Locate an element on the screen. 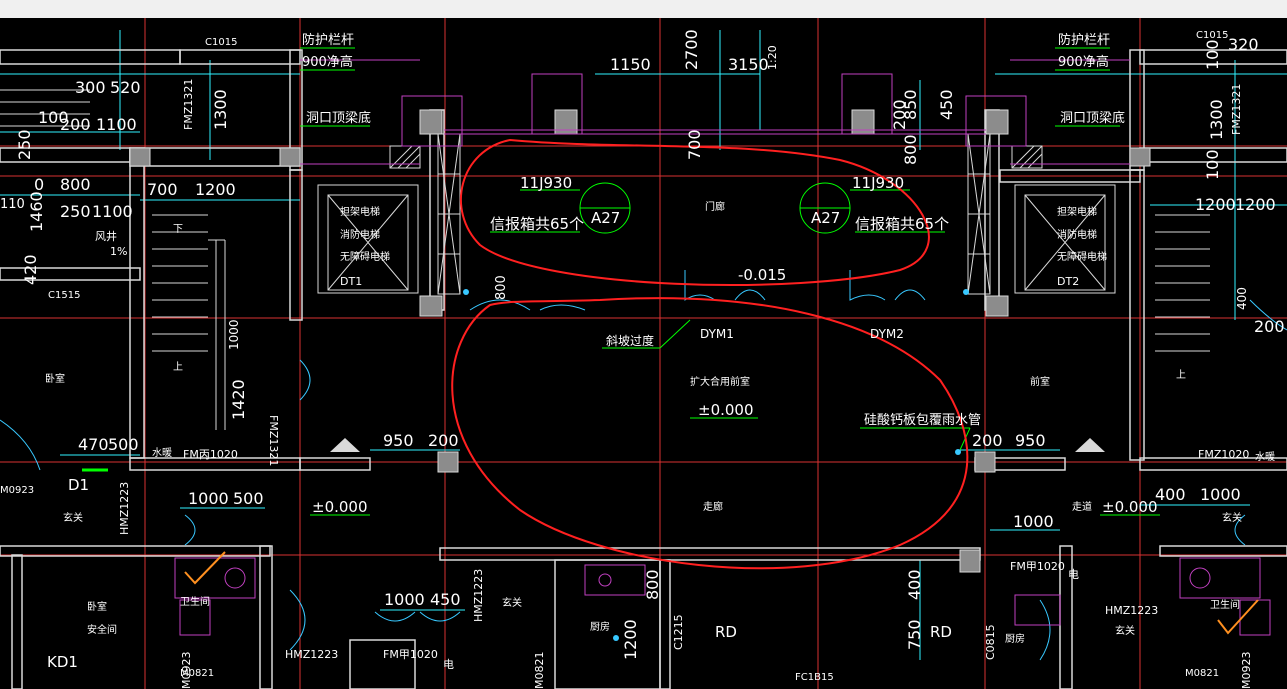 This screenshot has height=689, width=1287. dim-0: 0 is located at coordinates (39, 184).